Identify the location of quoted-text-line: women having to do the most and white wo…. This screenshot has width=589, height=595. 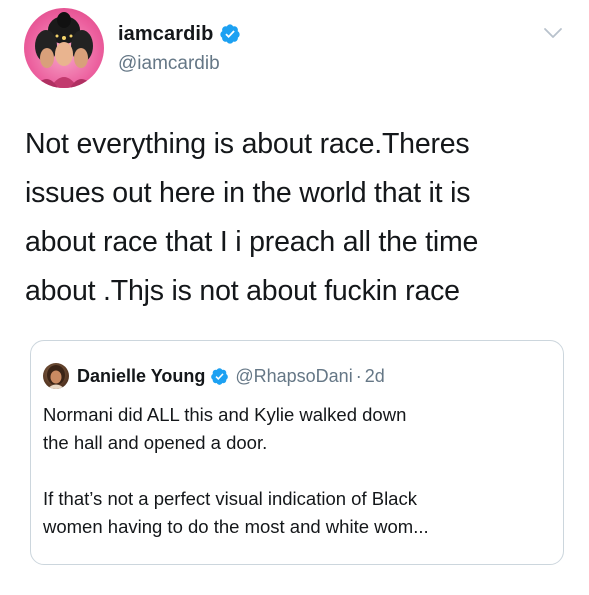
(236, 526).